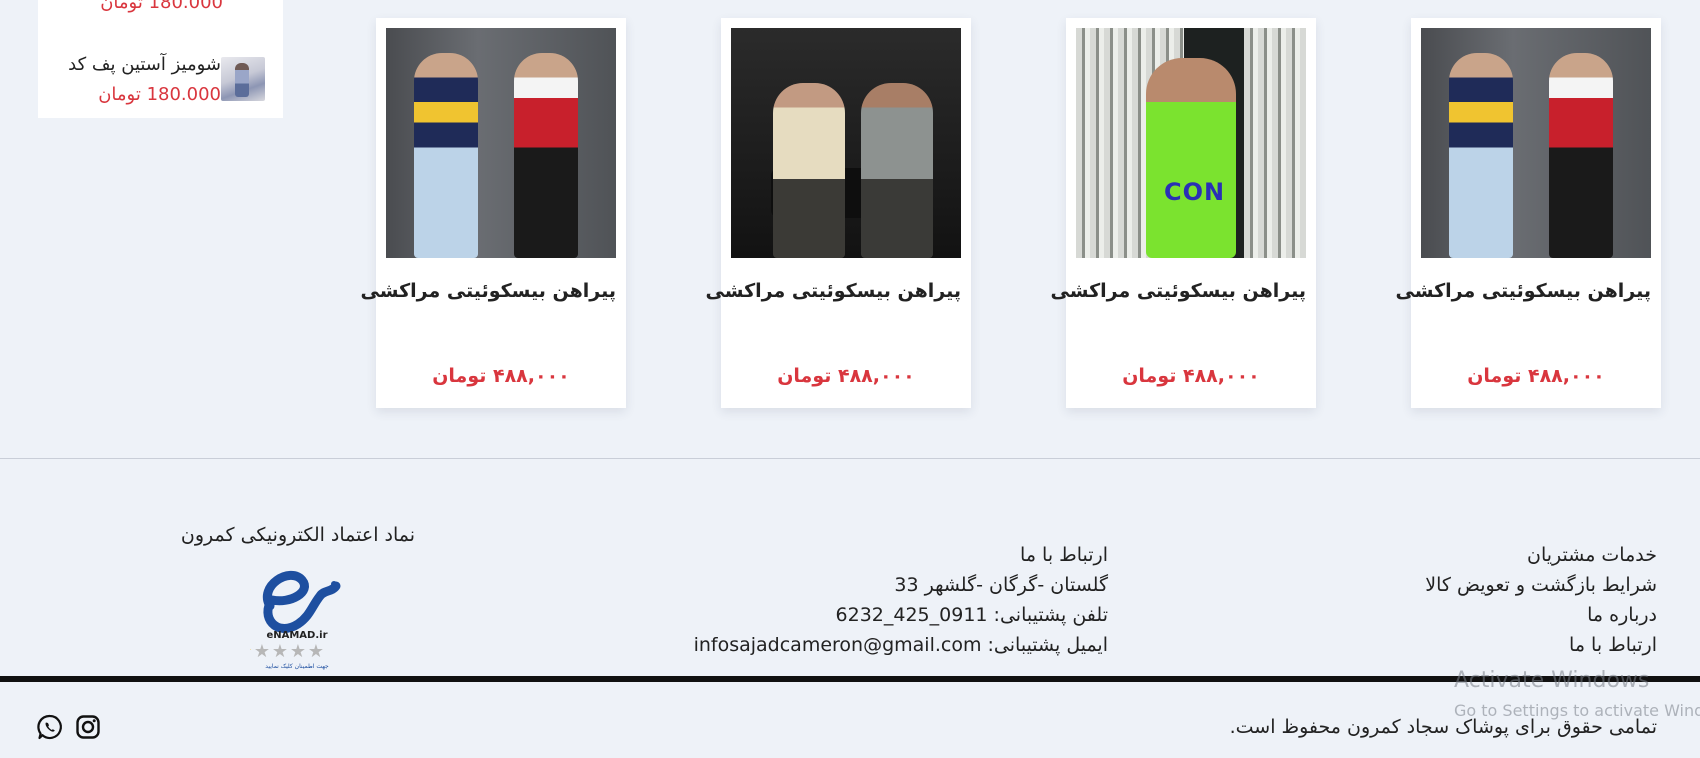 The height and width of the screenshot is (758, 1700). What do you see at coordinates (1191, 143) in the screenshot?
I see `product-image: CON` at bounding box center [1191, 143].